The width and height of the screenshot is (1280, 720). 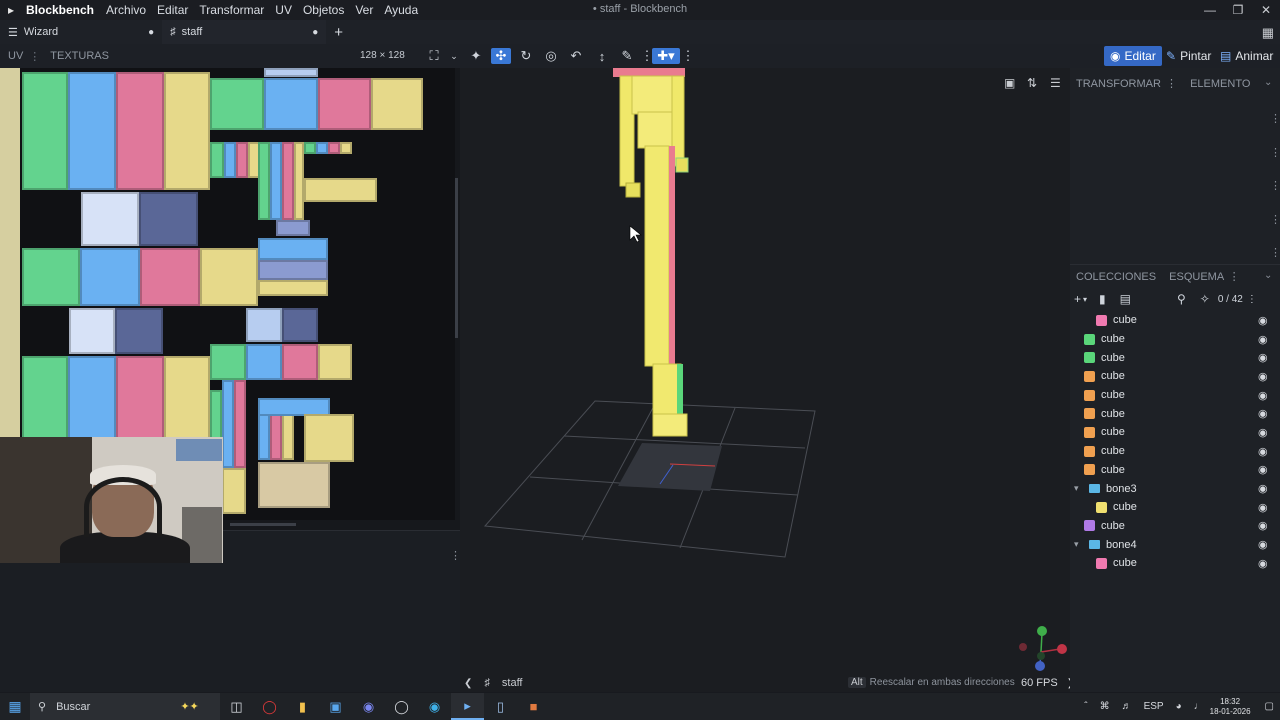 I want to click on toolbar-menu-icon: ⋮, so click(x=688, y=56).